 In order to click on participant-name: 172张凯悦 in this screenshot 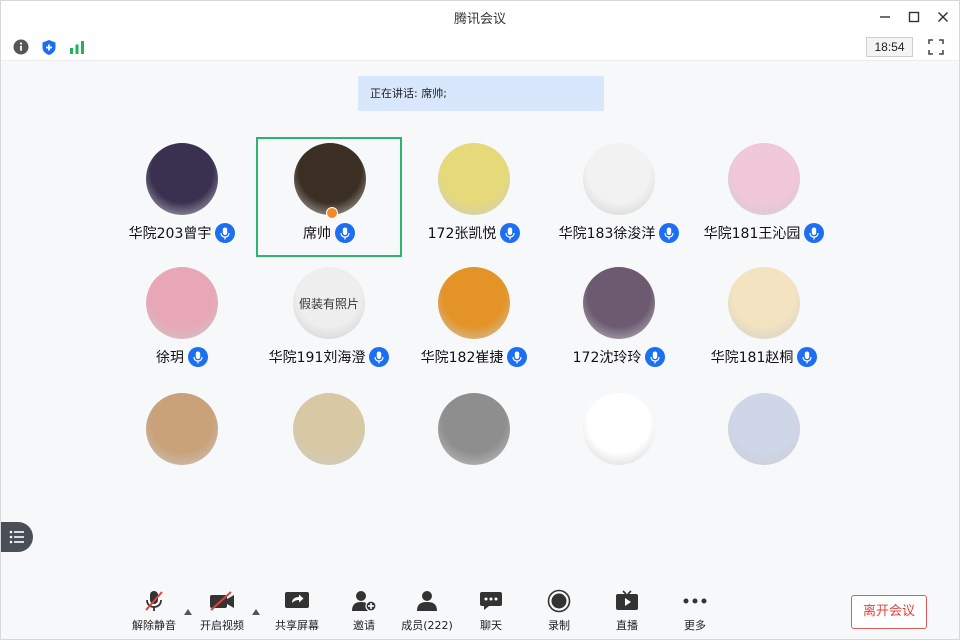, I will do `click(462, 234)`.